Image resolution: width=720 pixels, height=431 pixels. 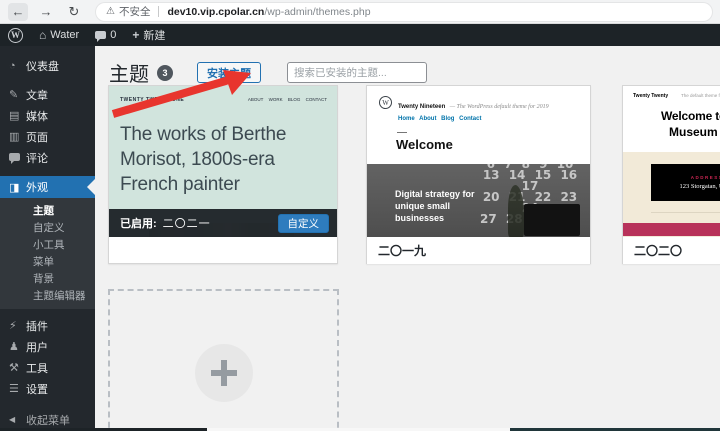 I want to click on active-theme-bar: 已启用: 二〇二一 自定义, so click(x=223, y=223).